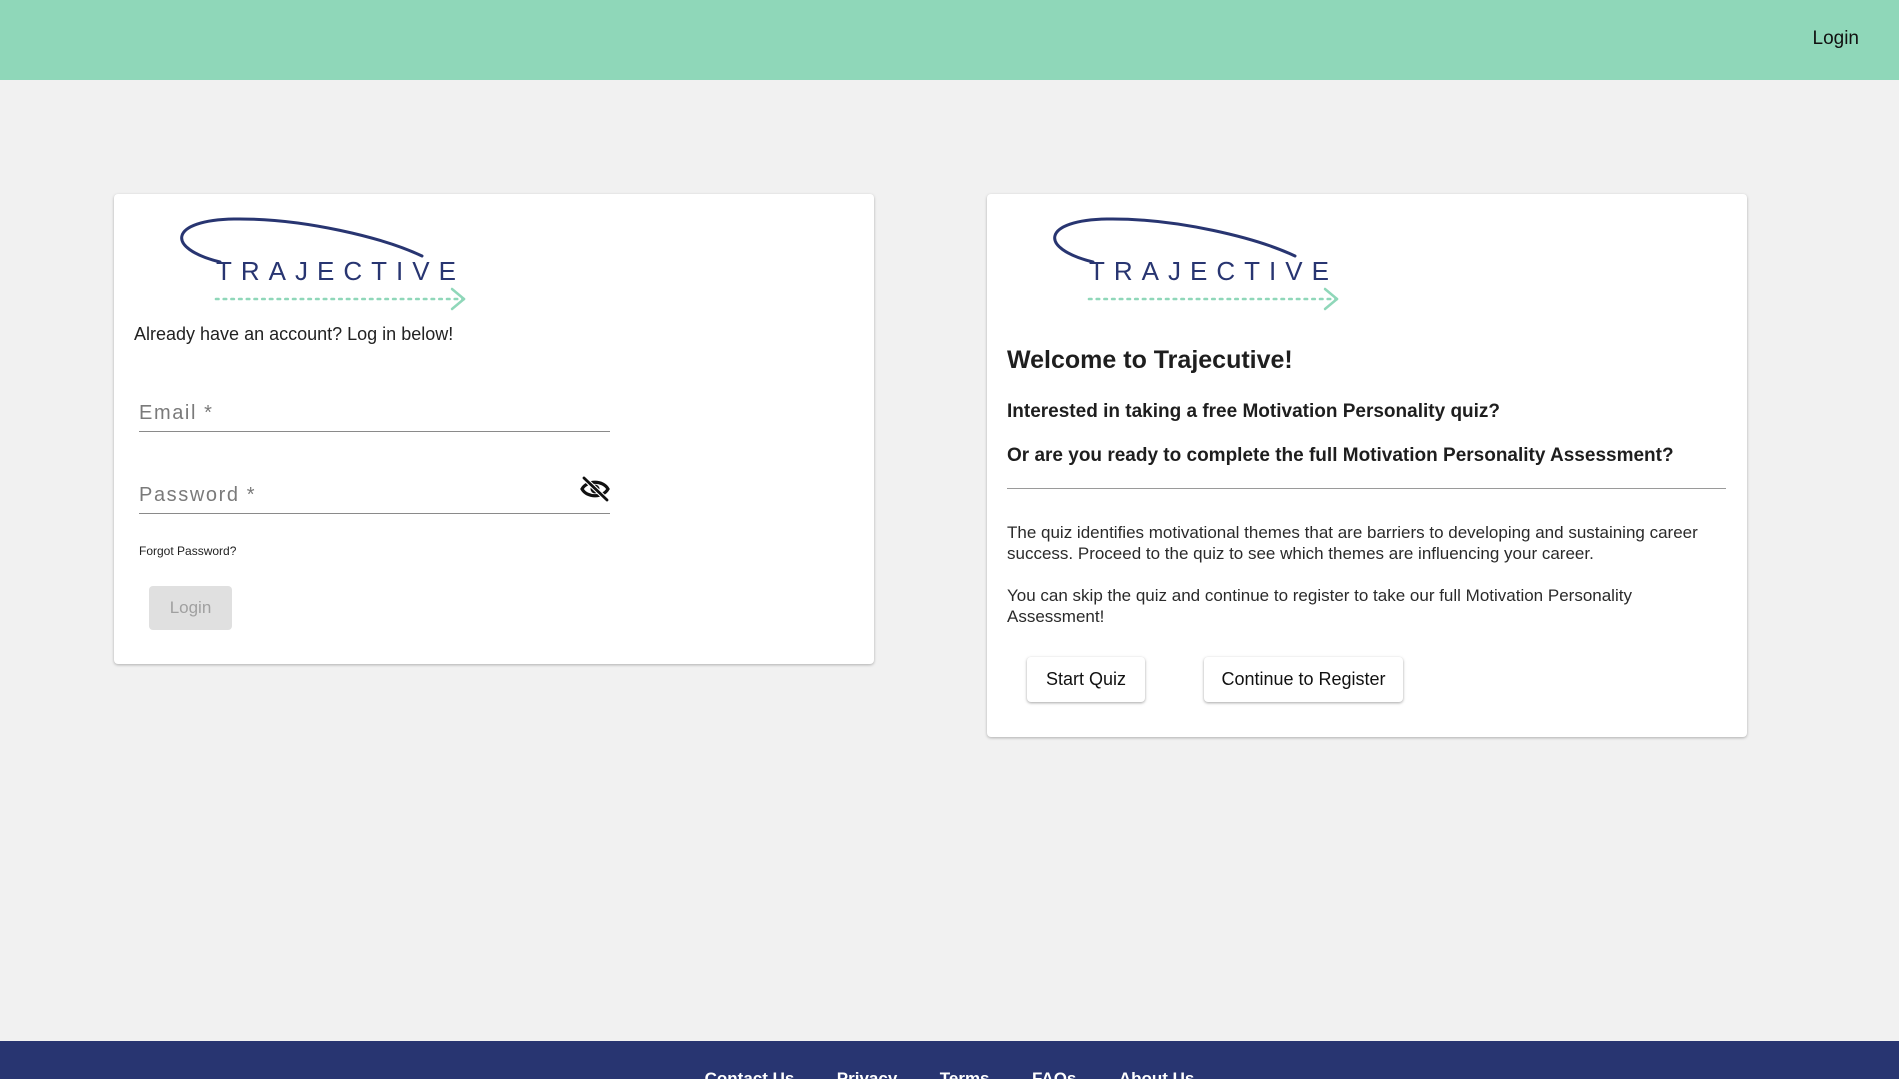 This screenshot has height=1079, width=1899. What do you see at coordinates (1366, 488) in the screenshot?
I see `divider` at bounding box center [1366, 488].